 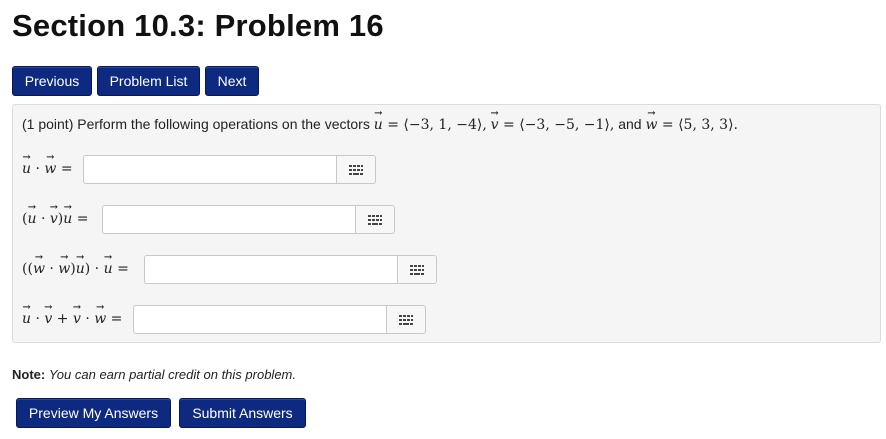 What do you see at coordinates (75, 269) in the screenshot?
I see `answer-label-3: ((w · w)u) · u =` at bounding box center [75, 269].